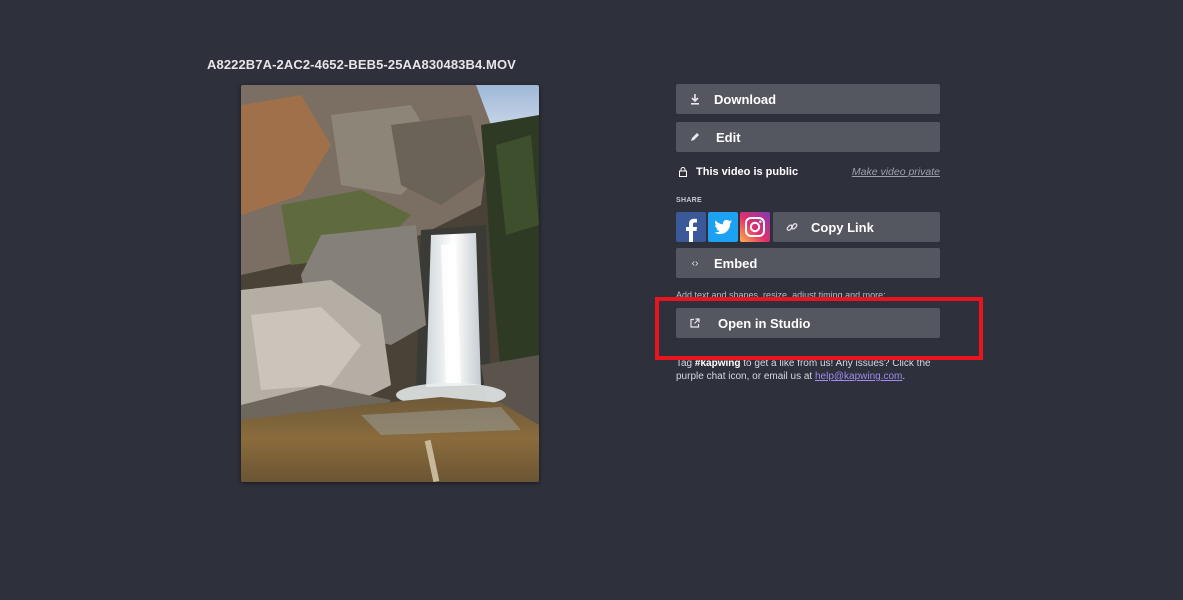 Image resolution: width=1183 pixels, height=600 pixels. What do you see at coordinates (896, 172) in the screenshot?
I see `make-private-link: Make video private` at bounding box center [896, 172].